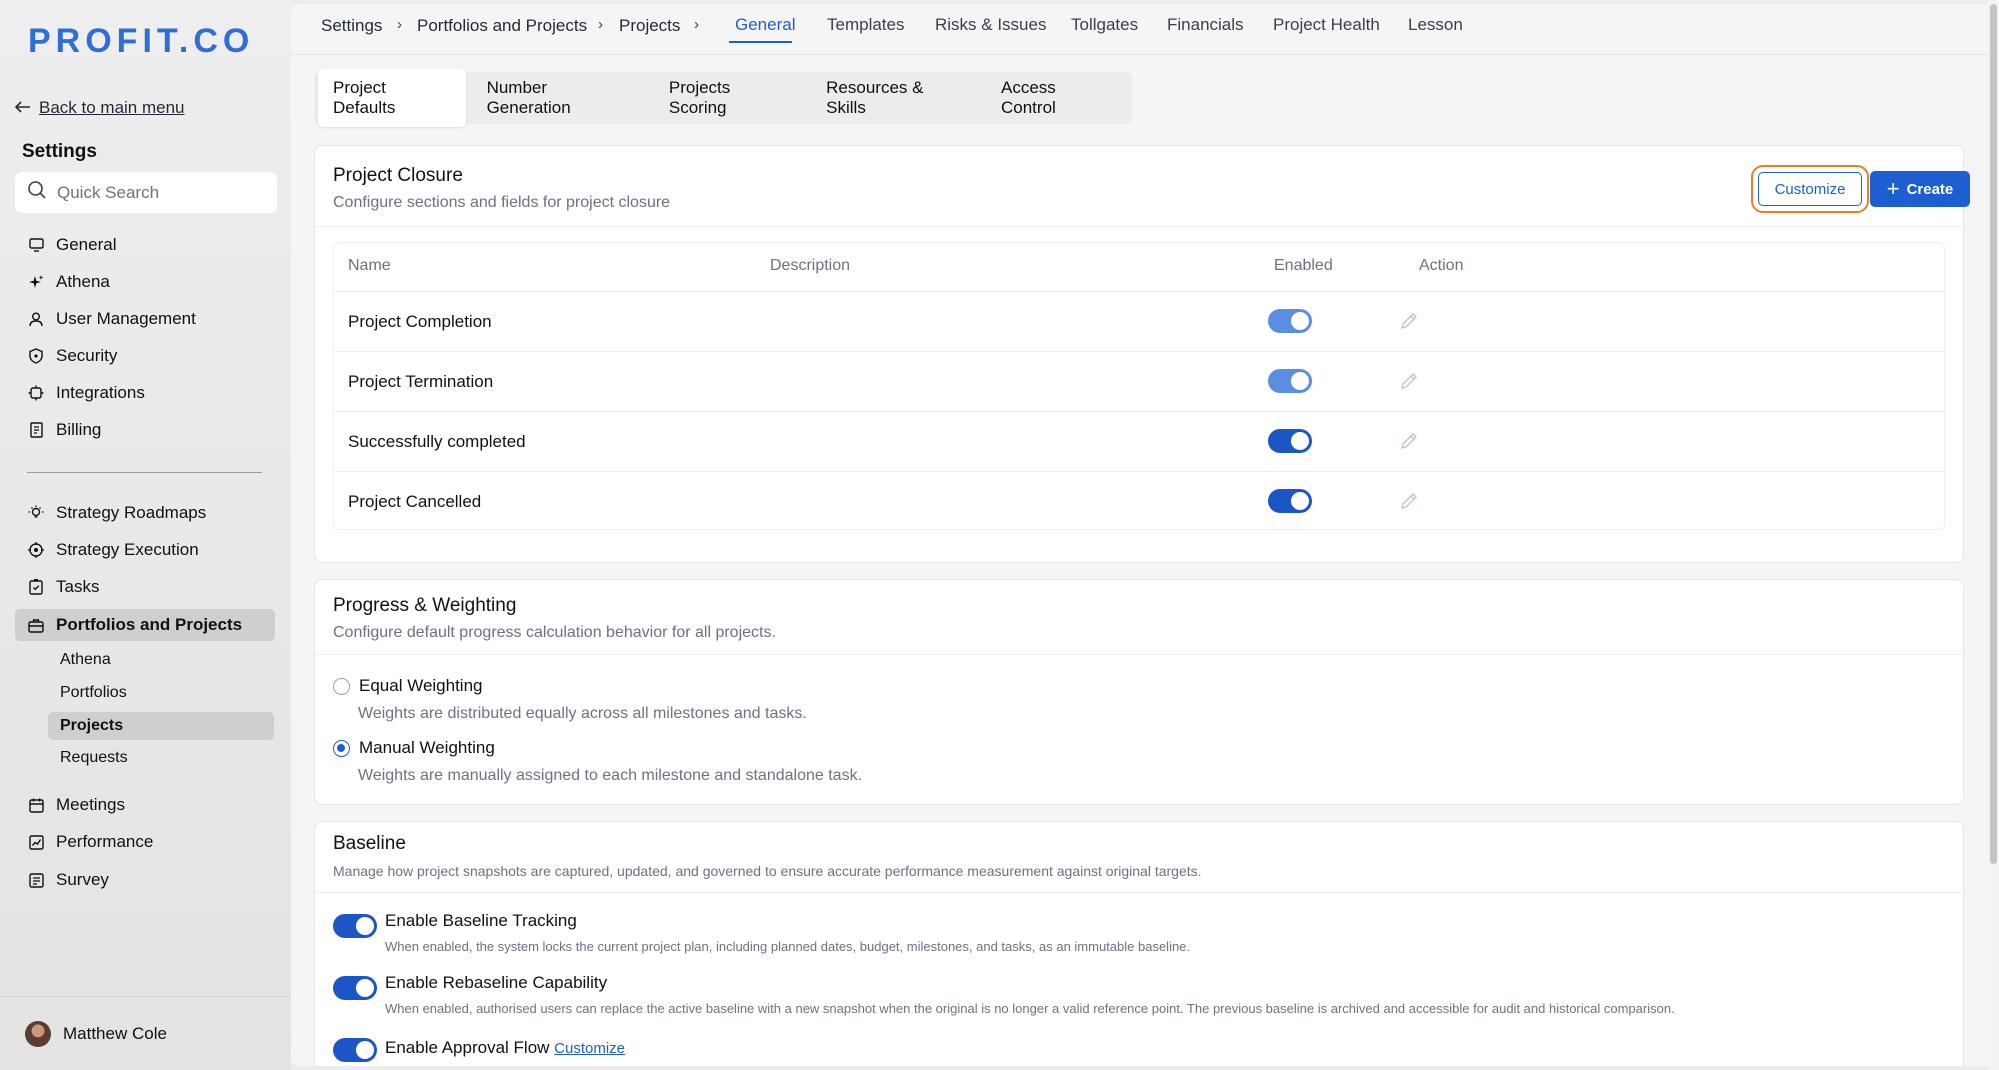  Describe the element at coordinates (810, 265) in the screenshot. I see `column-header-description: Description` at that location.